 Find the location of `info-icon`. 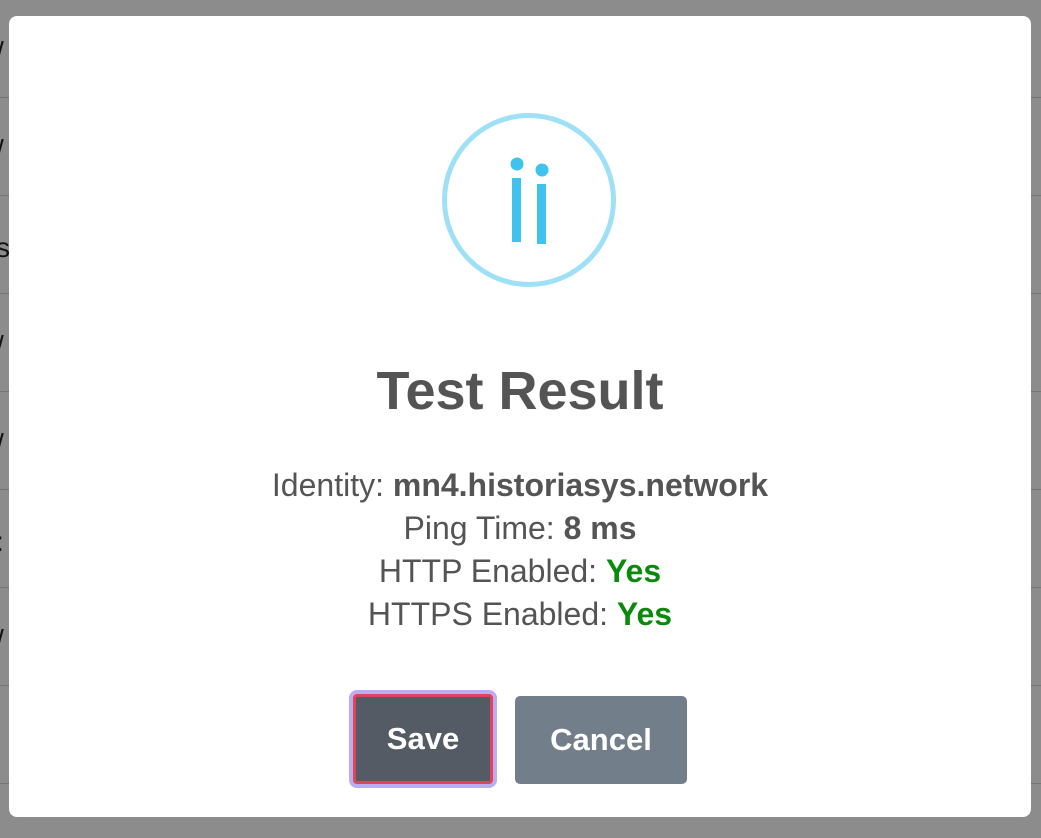

info-icon is located at coordinates (529, 200).